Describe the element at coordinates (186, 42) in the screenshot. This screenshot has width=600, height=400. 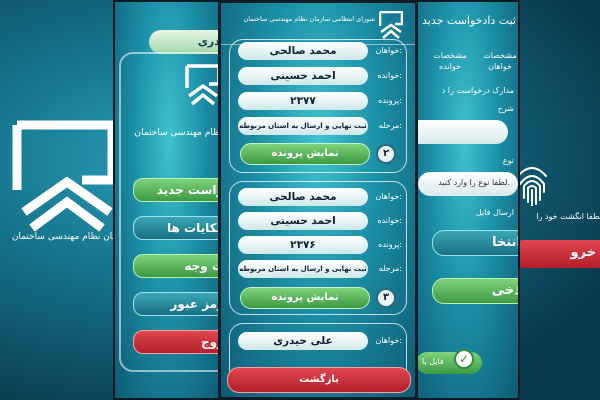
I see `user-button: حیدری` at that location.